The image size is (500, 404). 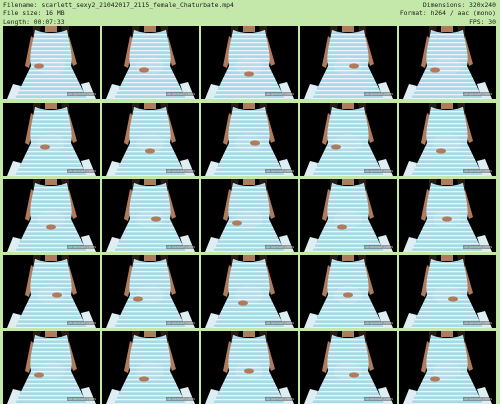 I want to click on dimensions-text: Dimensions: 320x240, so click(x=459, y=5).